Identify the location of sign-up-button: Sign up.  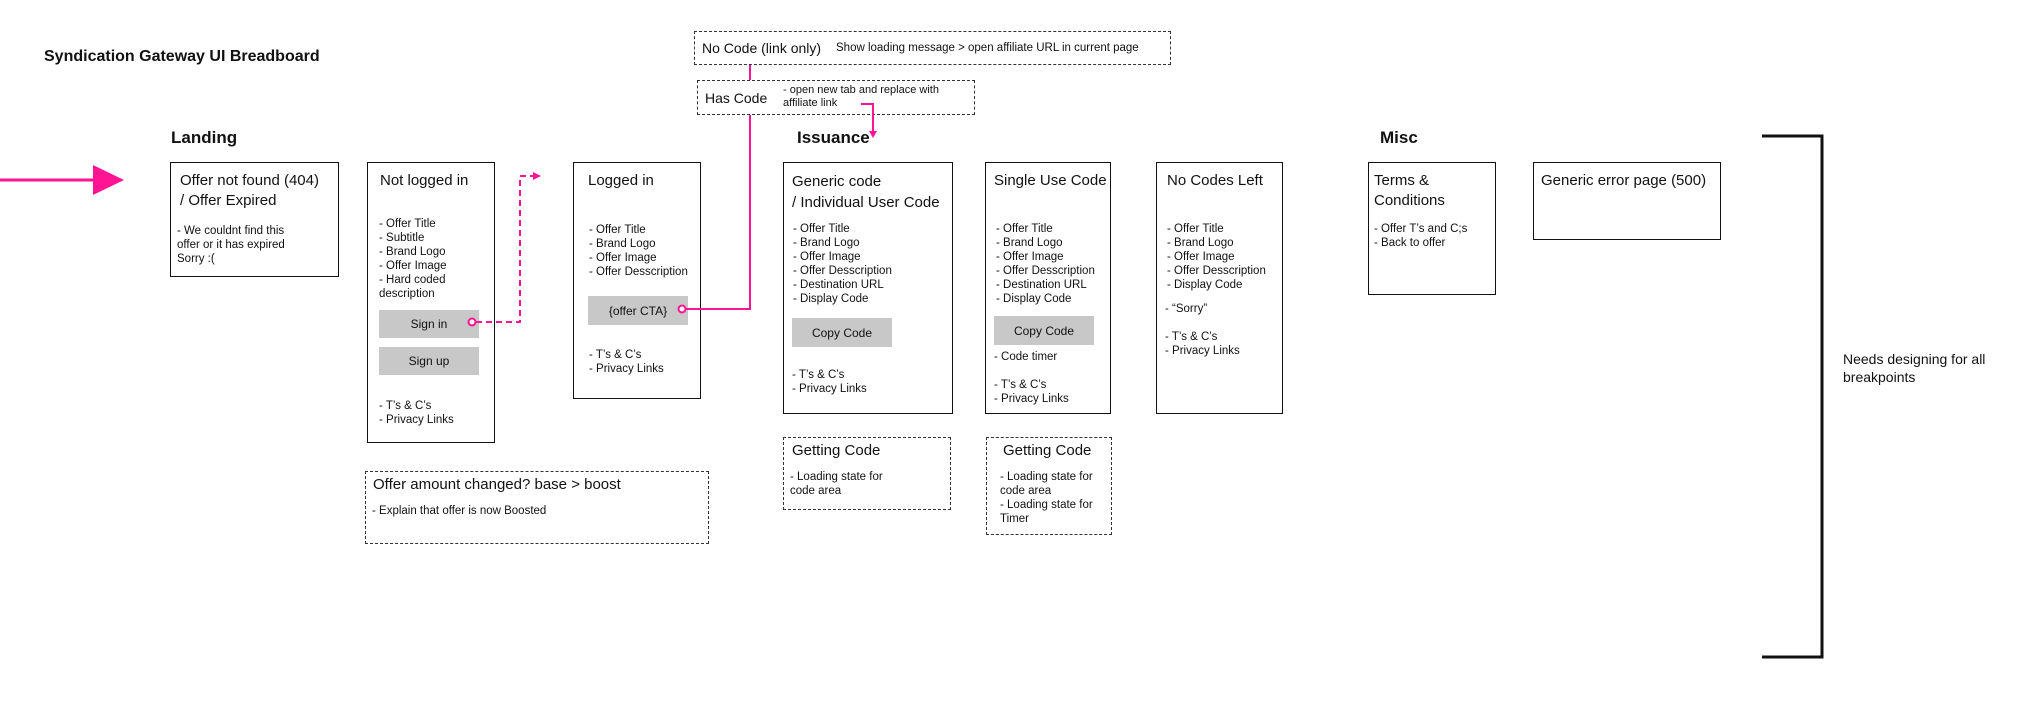
(429, 361).